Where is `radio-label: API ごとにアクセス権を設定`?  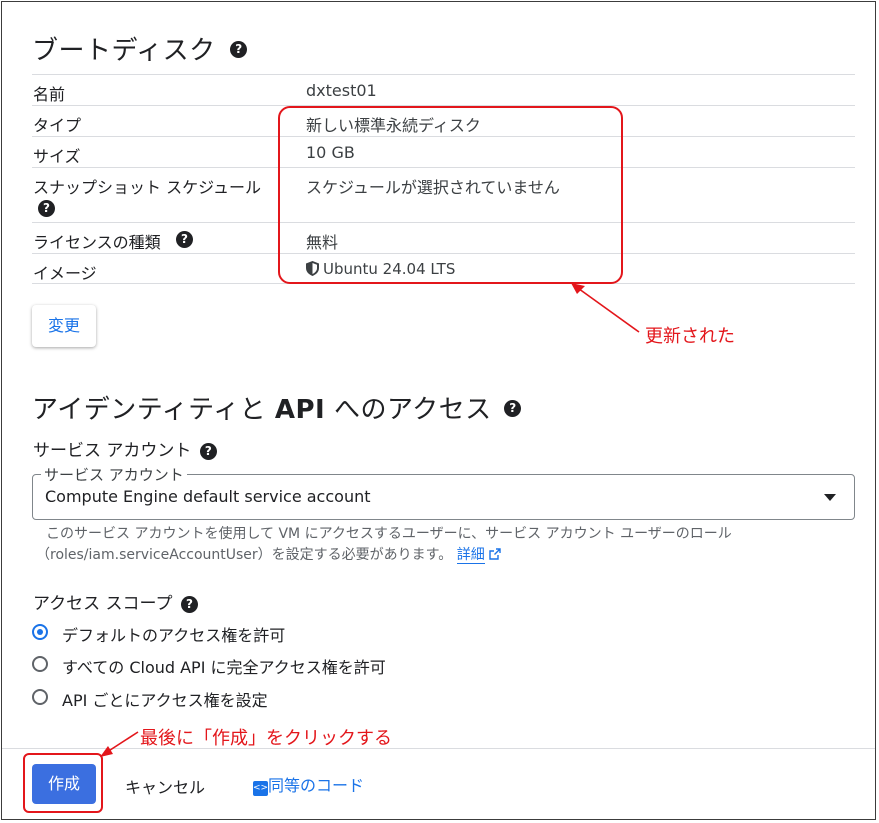
radio-label: API ごとにアクセス権を設定 is located at coordinates (165, 700).